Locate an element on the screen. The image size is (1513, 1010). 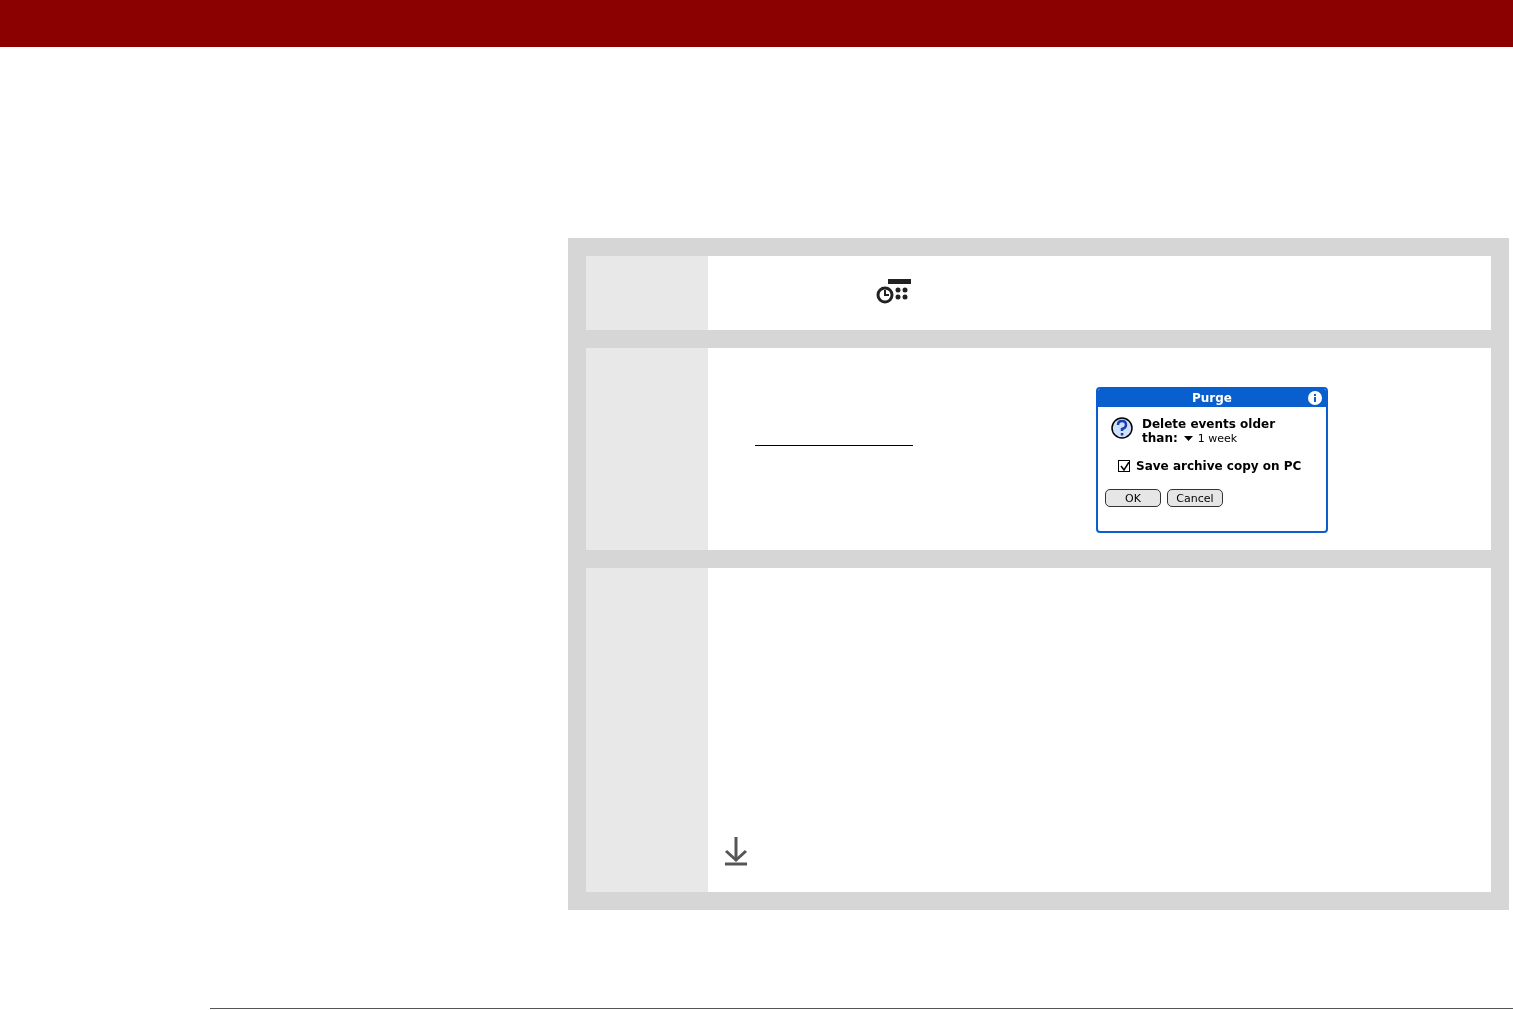
checkmark-icon is located at coordinates (1124, 466).